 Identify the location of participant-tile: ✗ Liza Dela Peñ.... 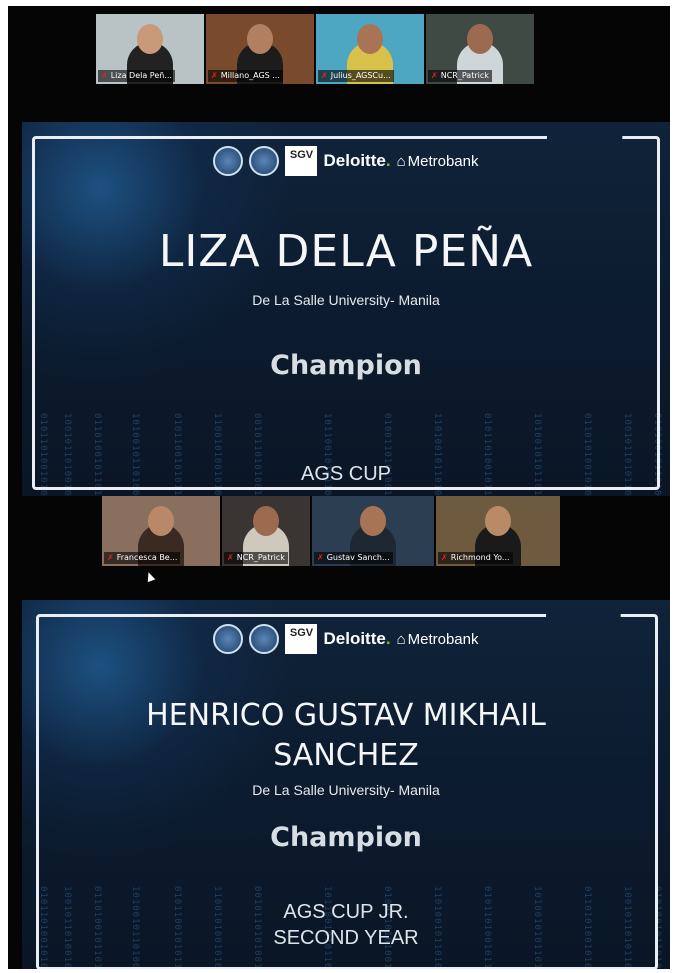
(150, 49).